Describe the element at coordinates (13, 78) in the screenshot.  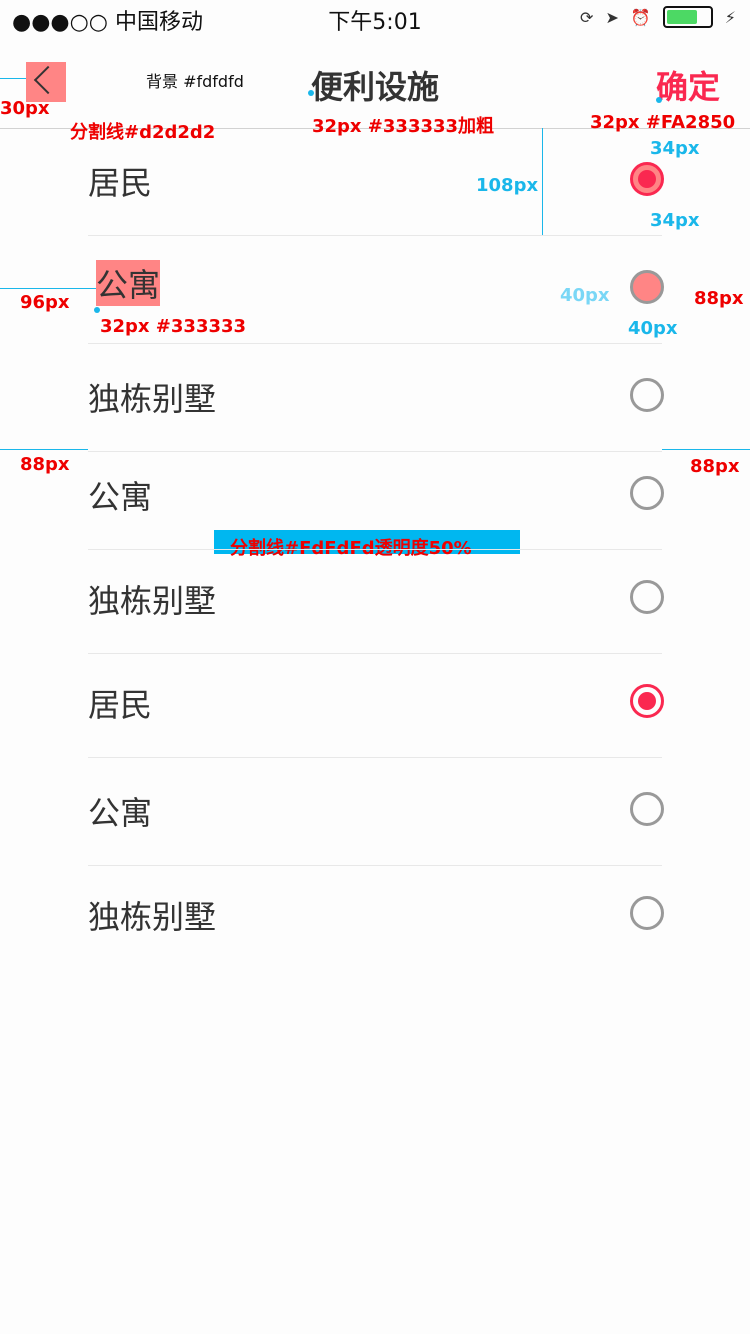
I see `guide-line` at that location.